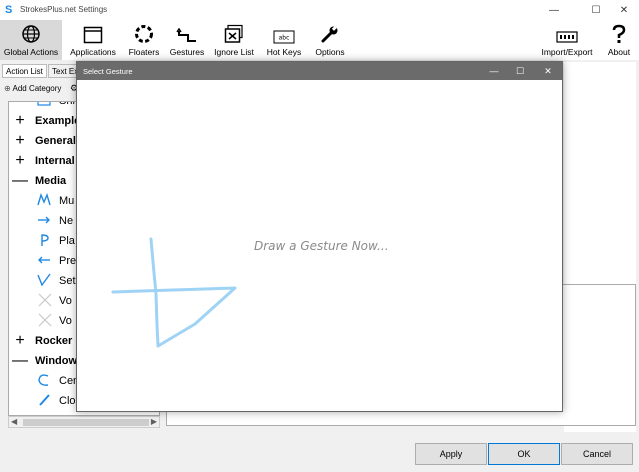 The image size is (639, 472). I want to click on svg-text: abc, so click(284, 38).